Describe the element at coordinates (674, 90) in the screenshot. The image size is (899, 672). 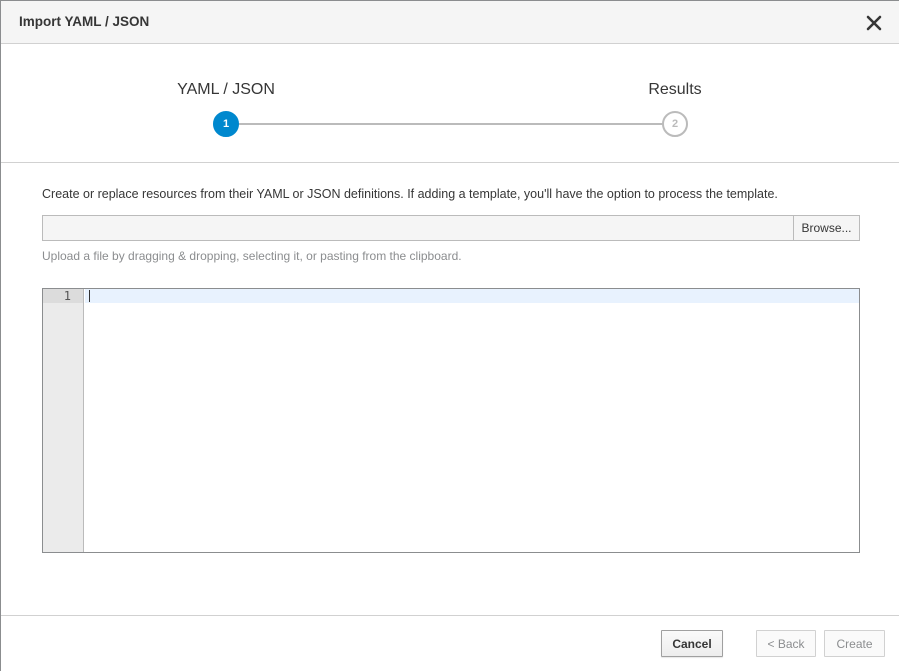
I see `step-label-results: Results` at that location.